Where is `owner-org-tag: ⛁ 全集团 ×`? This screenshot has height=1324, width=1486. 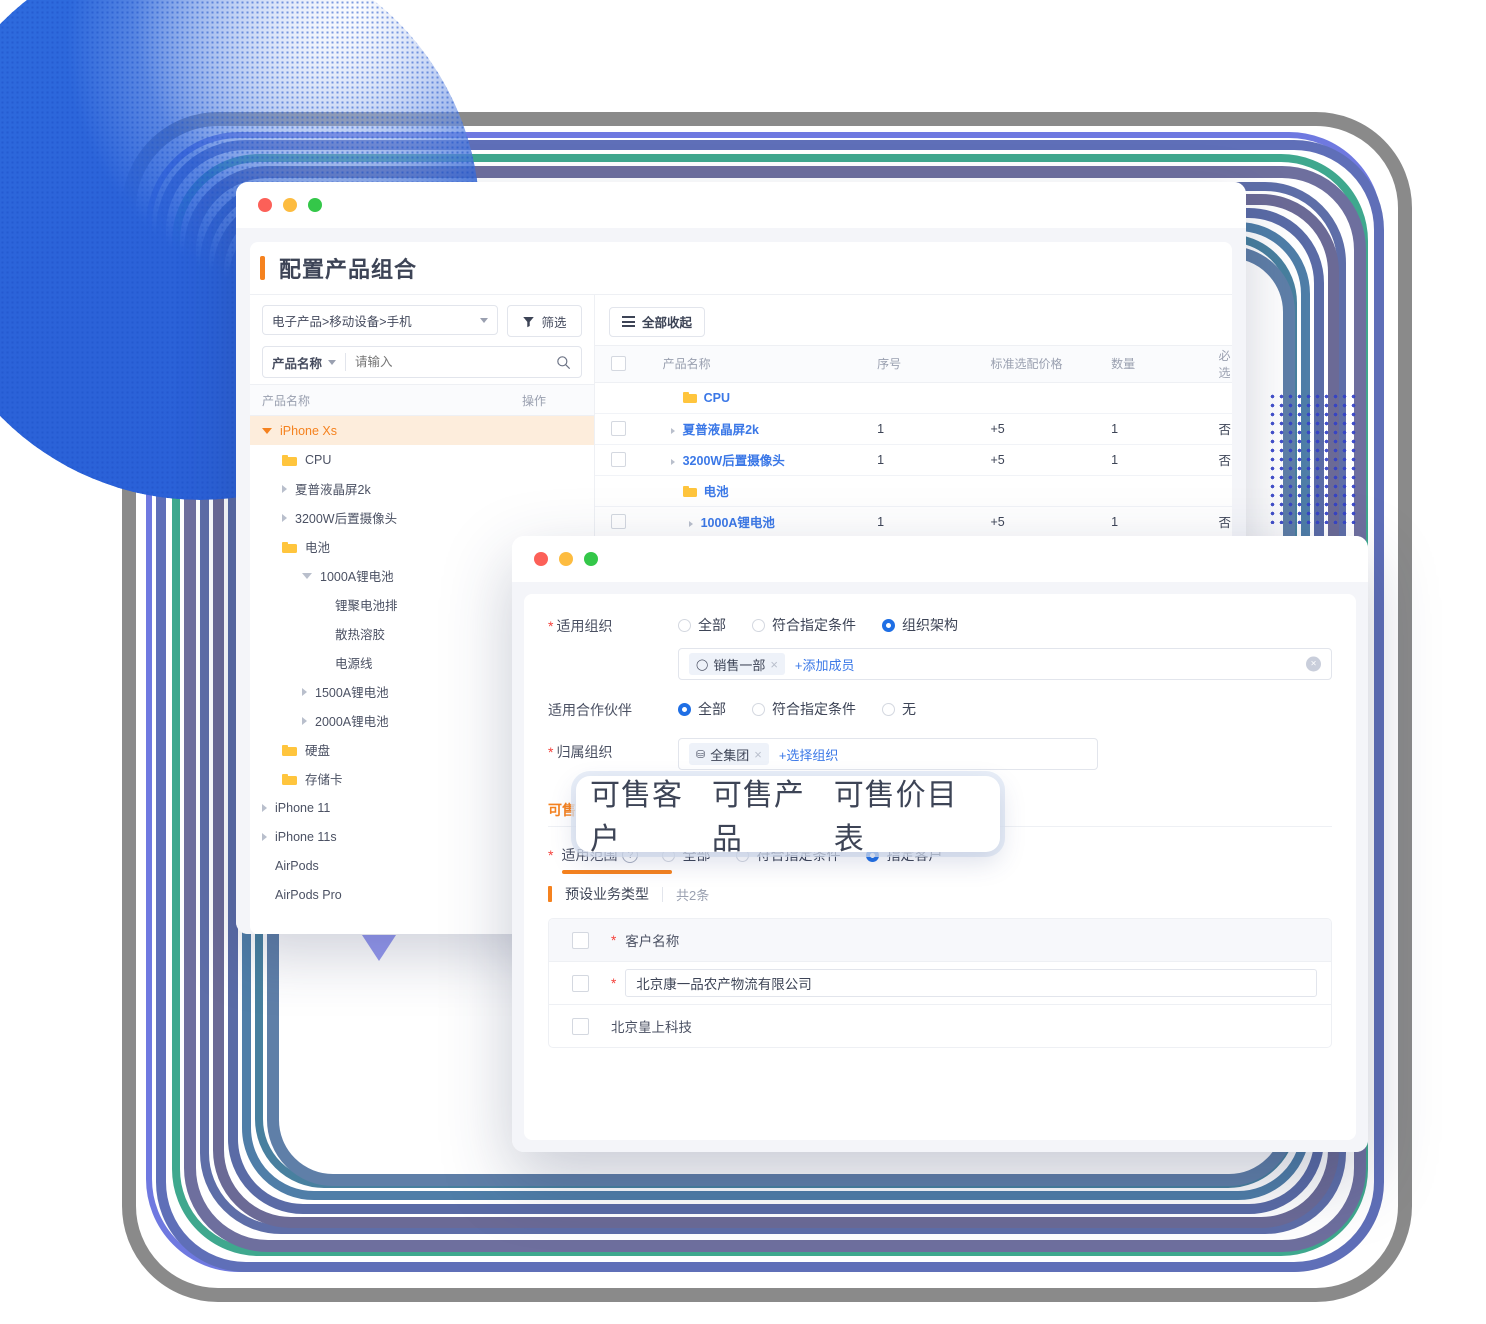 owner-org-tag: ⛁ 全集团 × is located at coordinates (729, 754).